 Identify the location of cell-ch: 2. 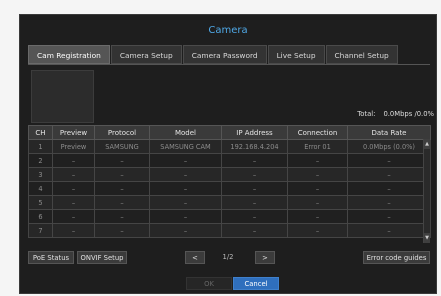
(40, 160).